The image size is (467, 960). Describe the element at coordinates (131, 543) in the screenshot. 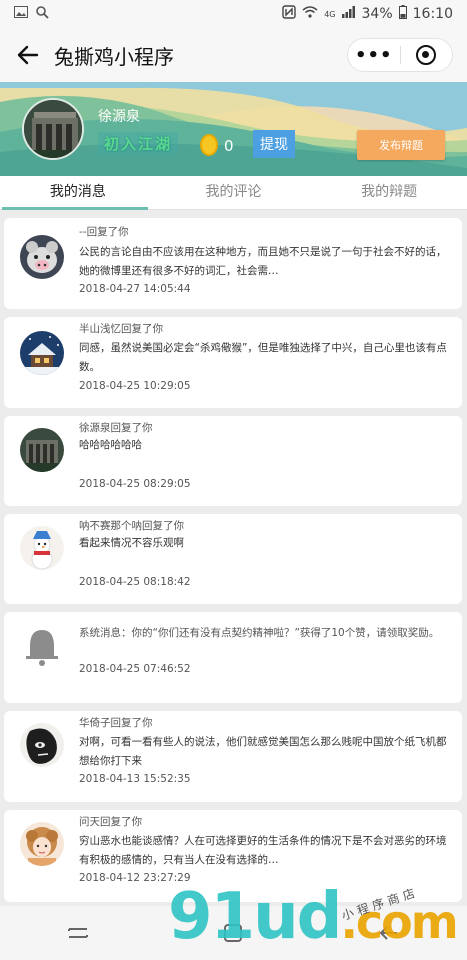

I see `message-content: 看起来情况不容乐观啊` at that location.